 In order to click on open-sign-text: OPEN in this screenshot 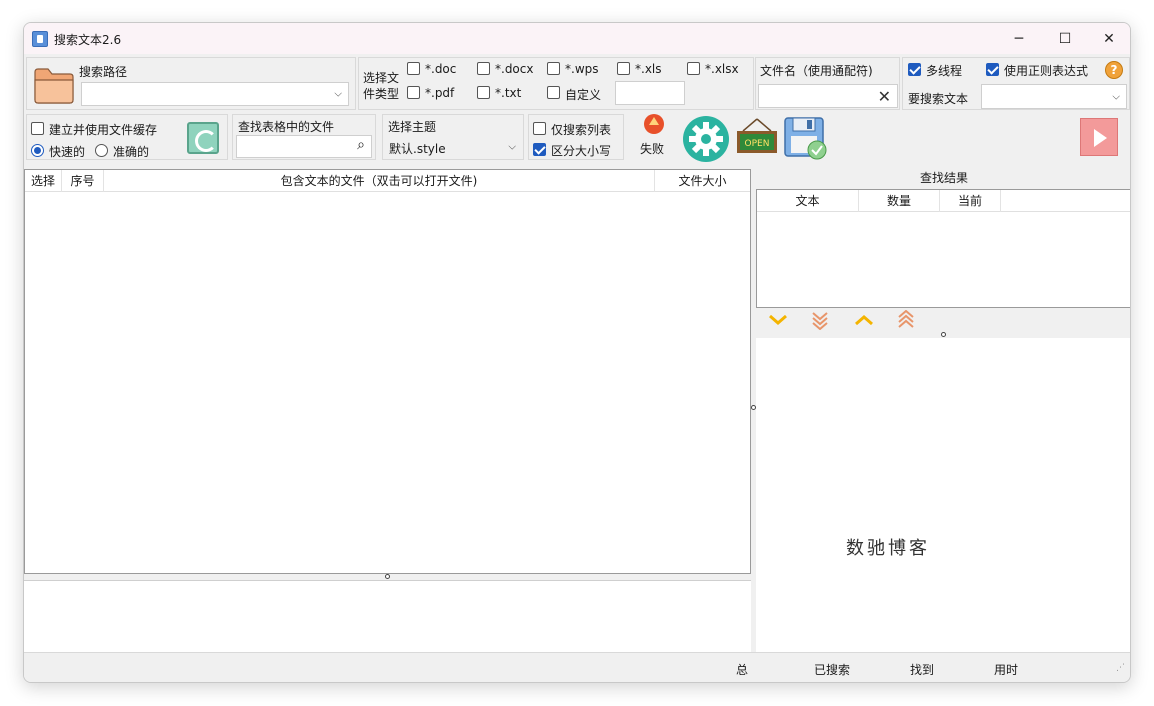, I will do `click(757, 144)`.